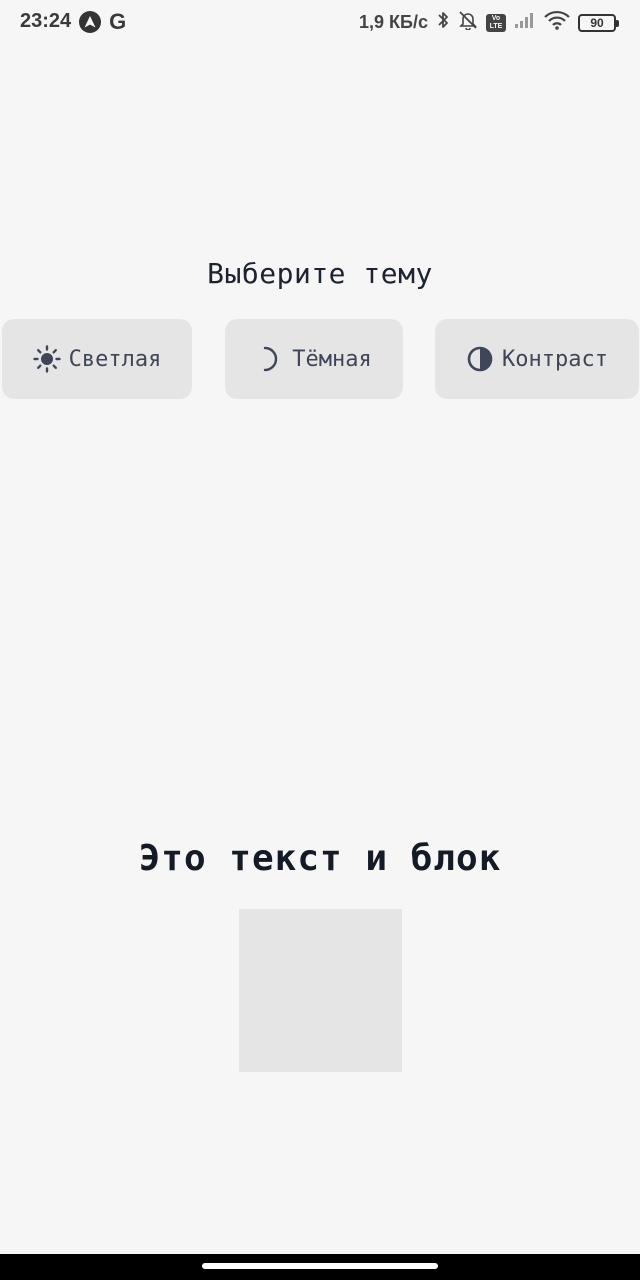 This screenshot has height=1280, width=640. Describe the element at coordinates (468, 22) in the screenshot. I see `muted-bell-icon` at that location.